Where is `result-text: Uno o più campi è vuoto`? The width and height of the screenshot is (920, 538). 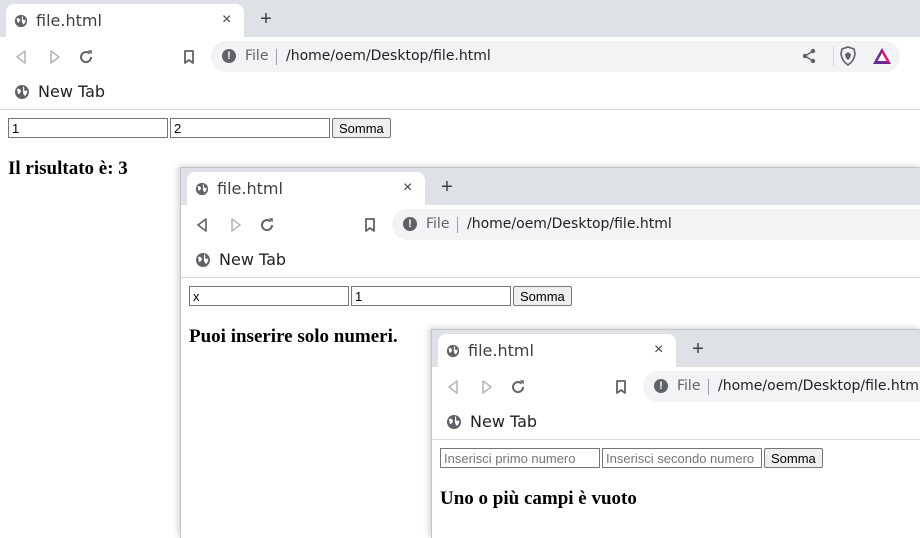
result-text: Uno o più campi è vuoto is located at coordinates (538, 498).